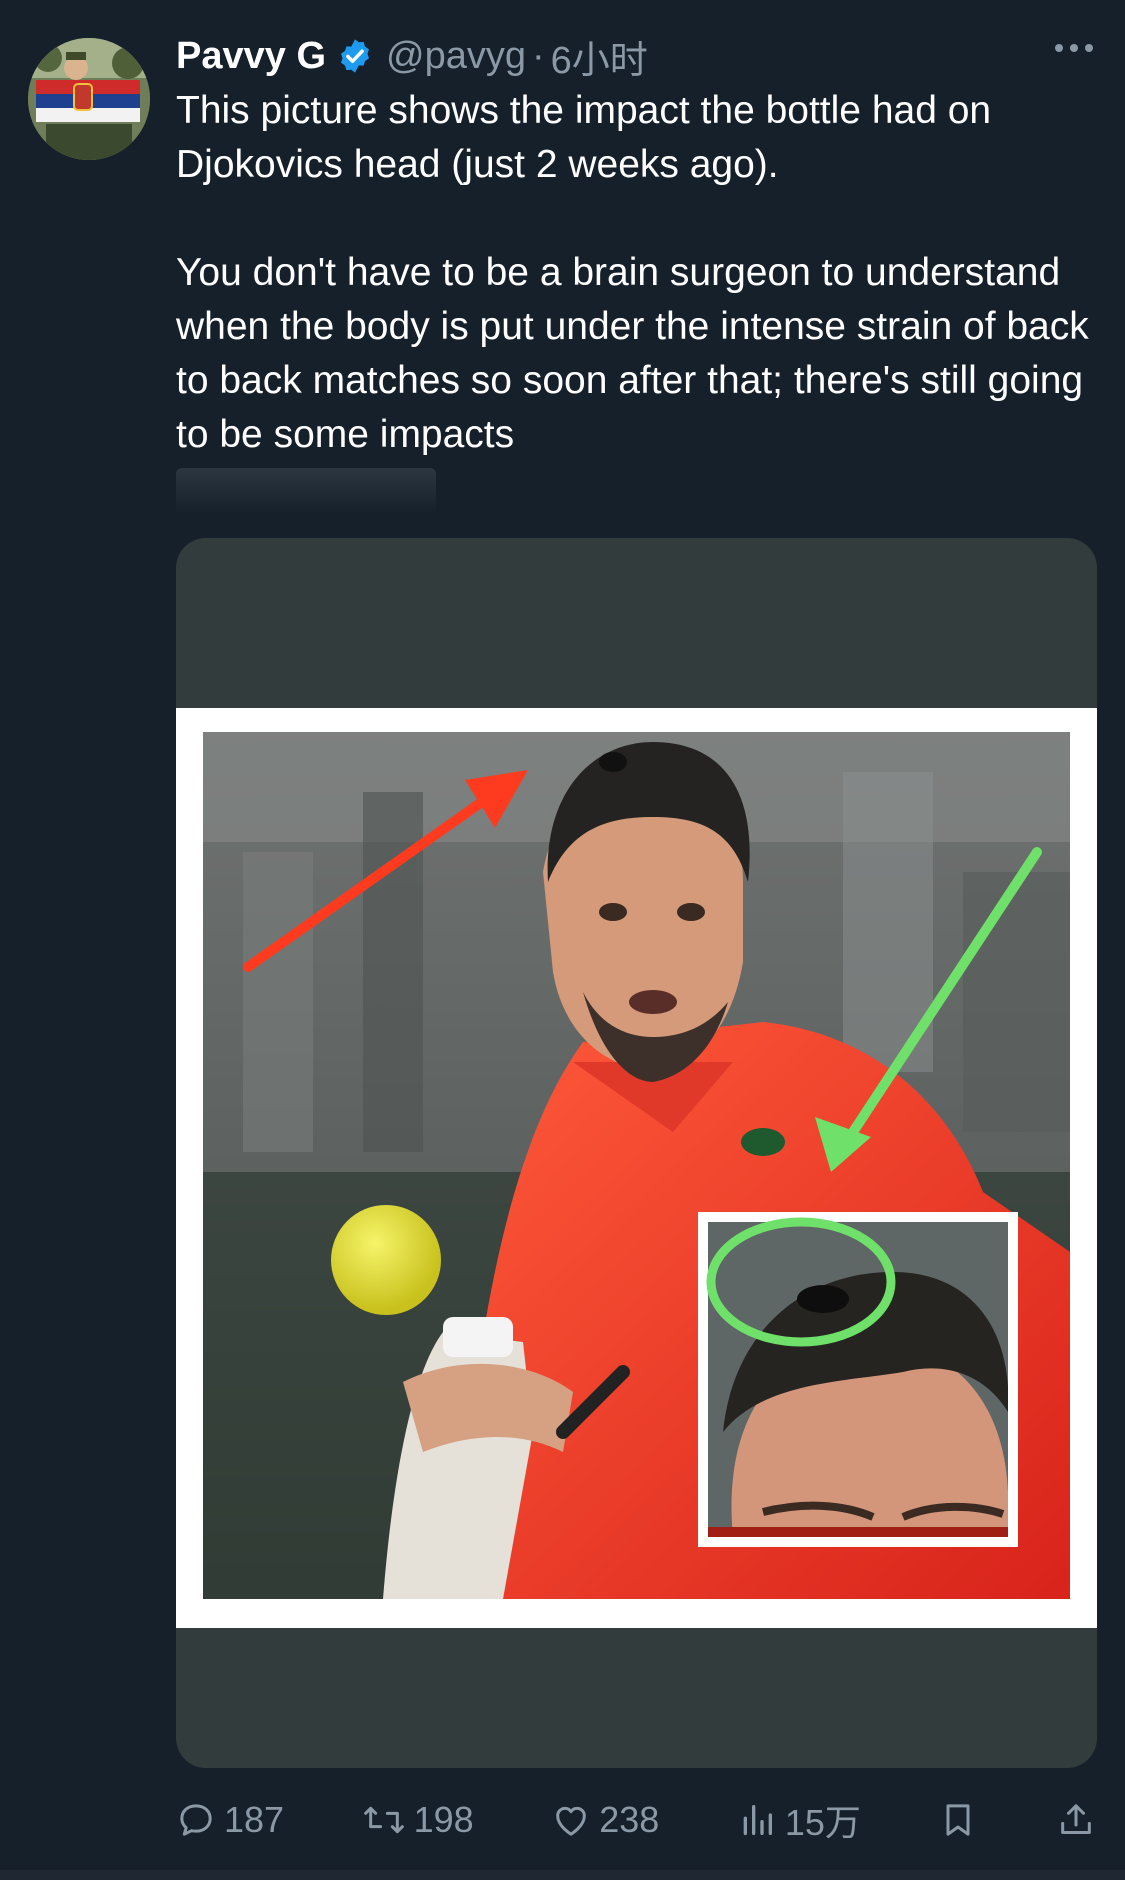  Describe the element at coordinates (196, 1820) in the screenshot. I see `reply-icon` at that location.